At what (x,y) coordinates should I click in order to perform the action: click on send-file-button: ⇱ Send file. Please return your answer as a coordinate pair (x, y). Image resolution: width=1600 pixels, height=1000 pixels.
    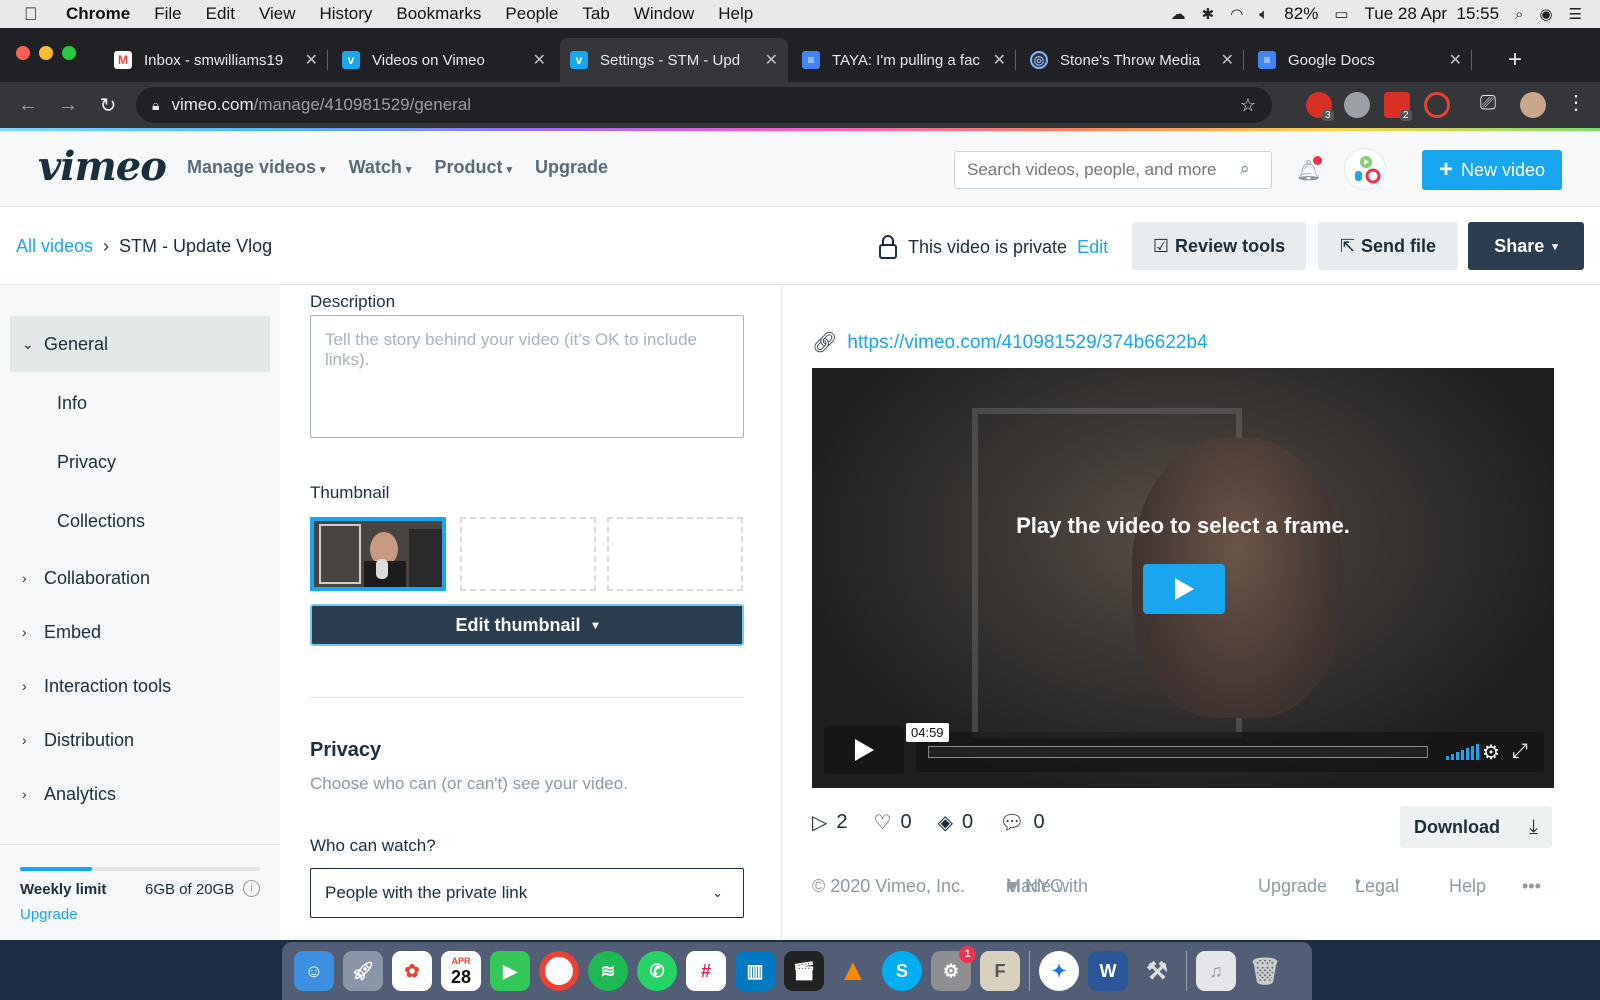
    Looking at the image, I should click on (1388, 246).